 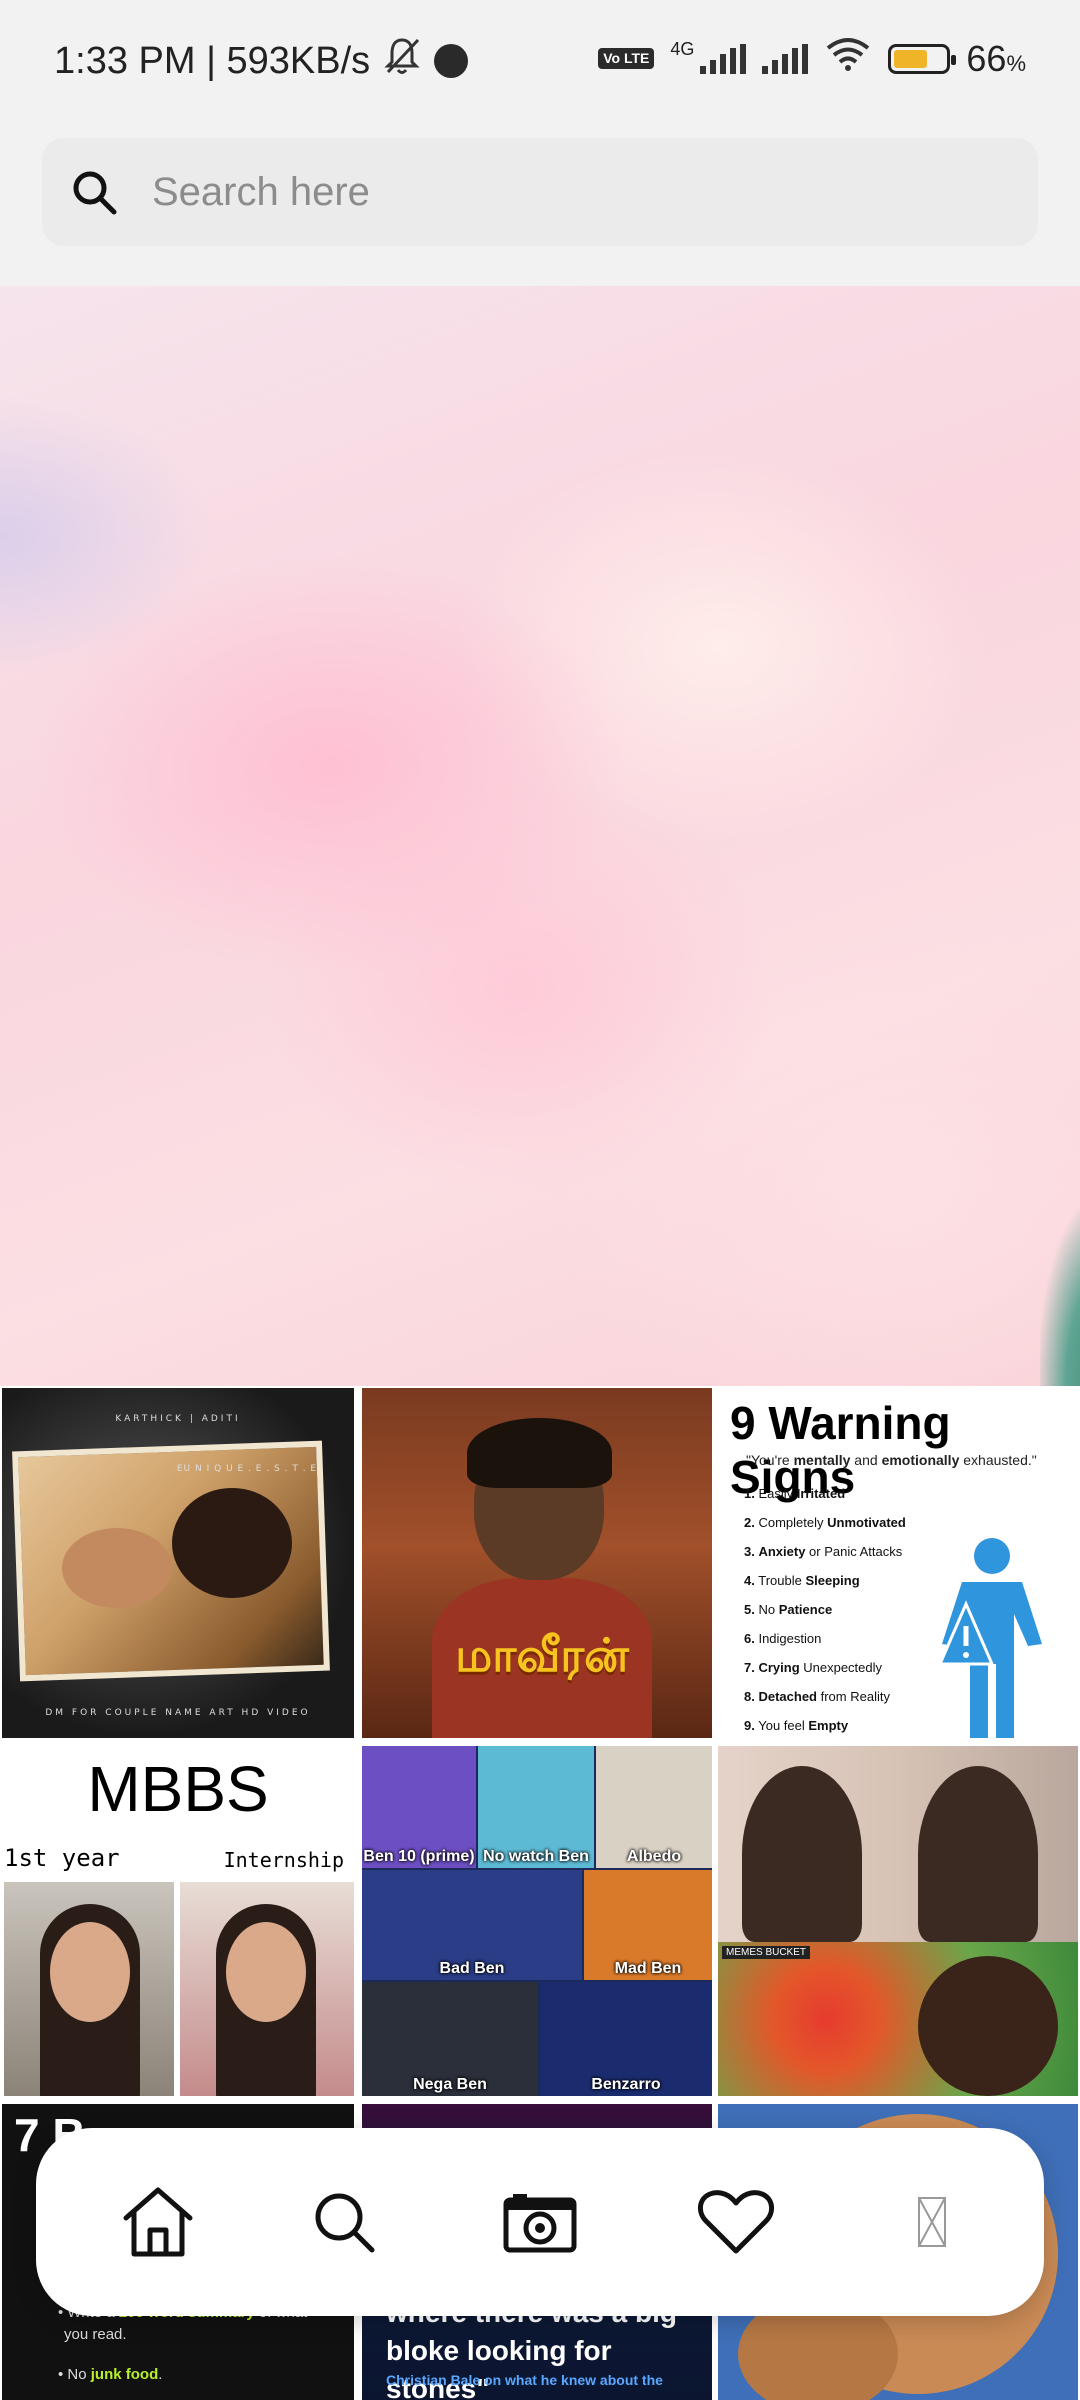 I want to click on volte-badge: Vo LTE, so click(x=626, y=58).